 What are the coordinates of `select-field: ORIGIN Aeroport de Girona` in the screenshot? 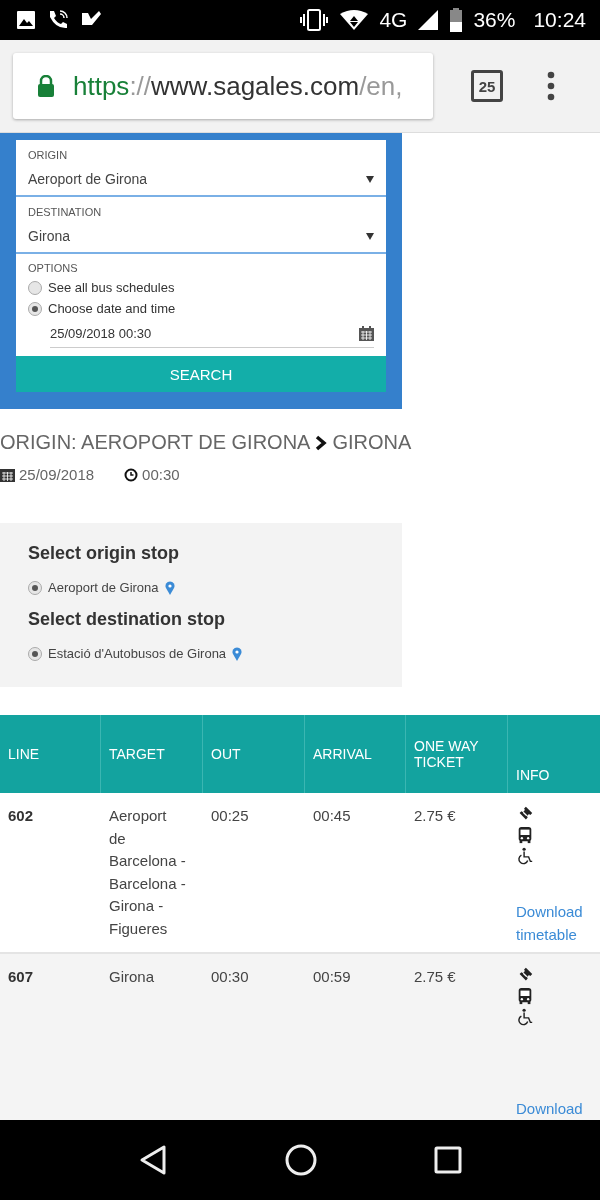 It's located at (201, 168).